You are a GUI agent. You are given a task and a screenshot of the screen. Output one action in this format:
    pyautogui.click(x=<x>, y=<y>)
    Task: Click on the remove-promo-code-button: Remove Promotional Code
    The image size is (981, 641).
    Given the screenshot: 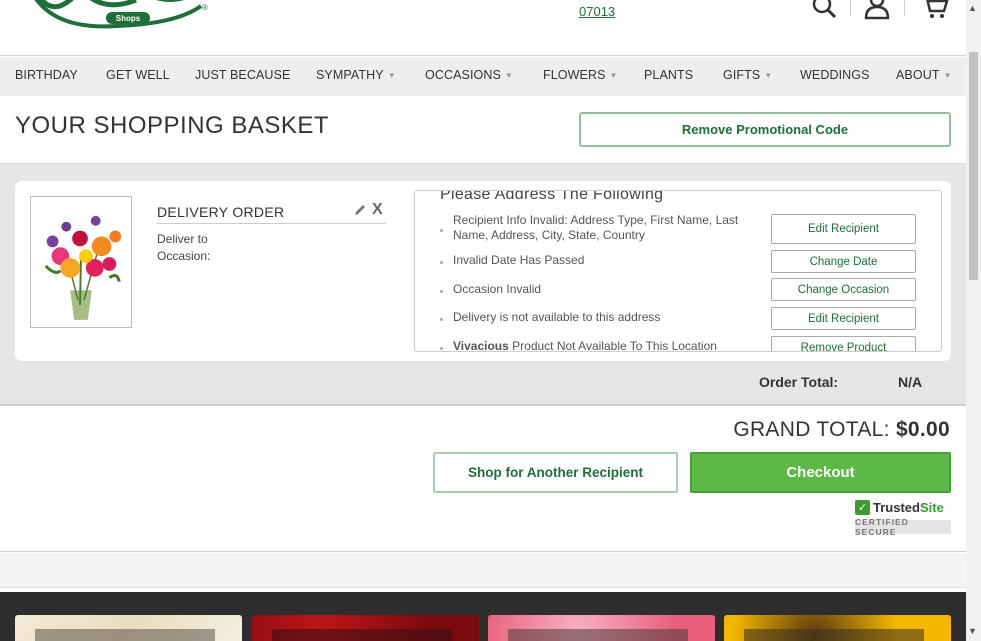 What is the action you would take?
    pyautogui.click(x=765, y=129)
    